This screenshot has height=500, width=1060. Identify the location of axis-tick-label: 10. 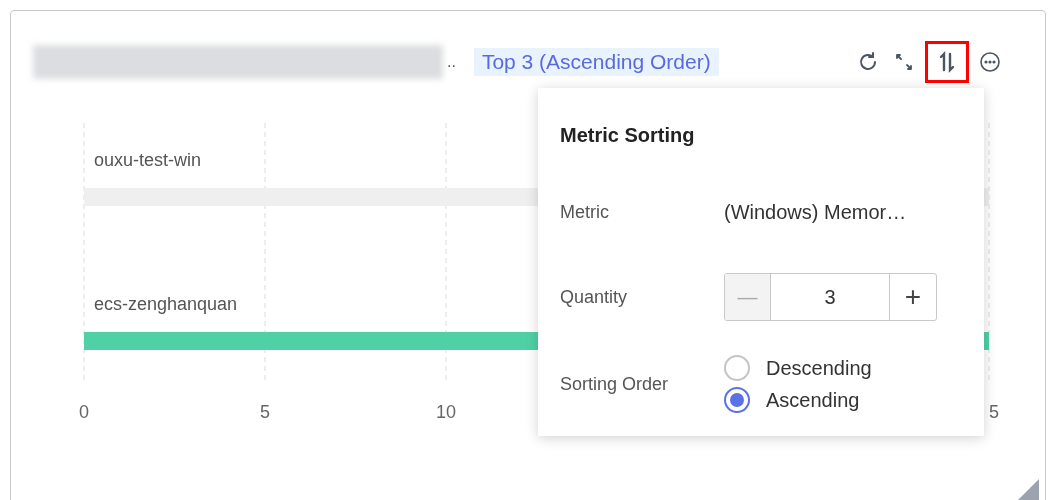
(446, 412).